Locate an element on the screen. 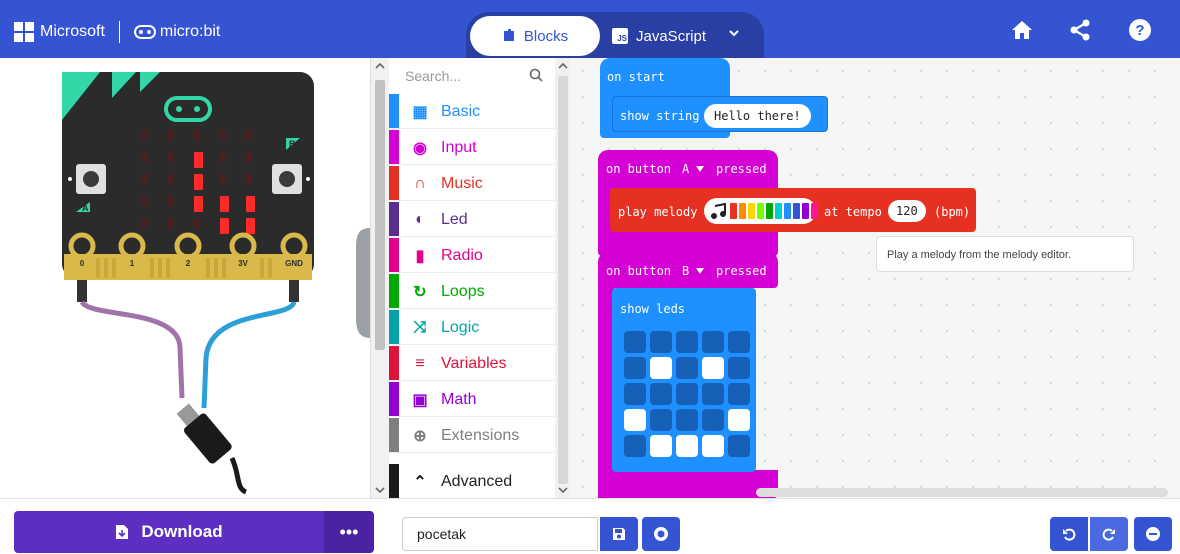 The height and width of the screenshot is (554, 1180). project-name-input is located at coordinates (500, 534).